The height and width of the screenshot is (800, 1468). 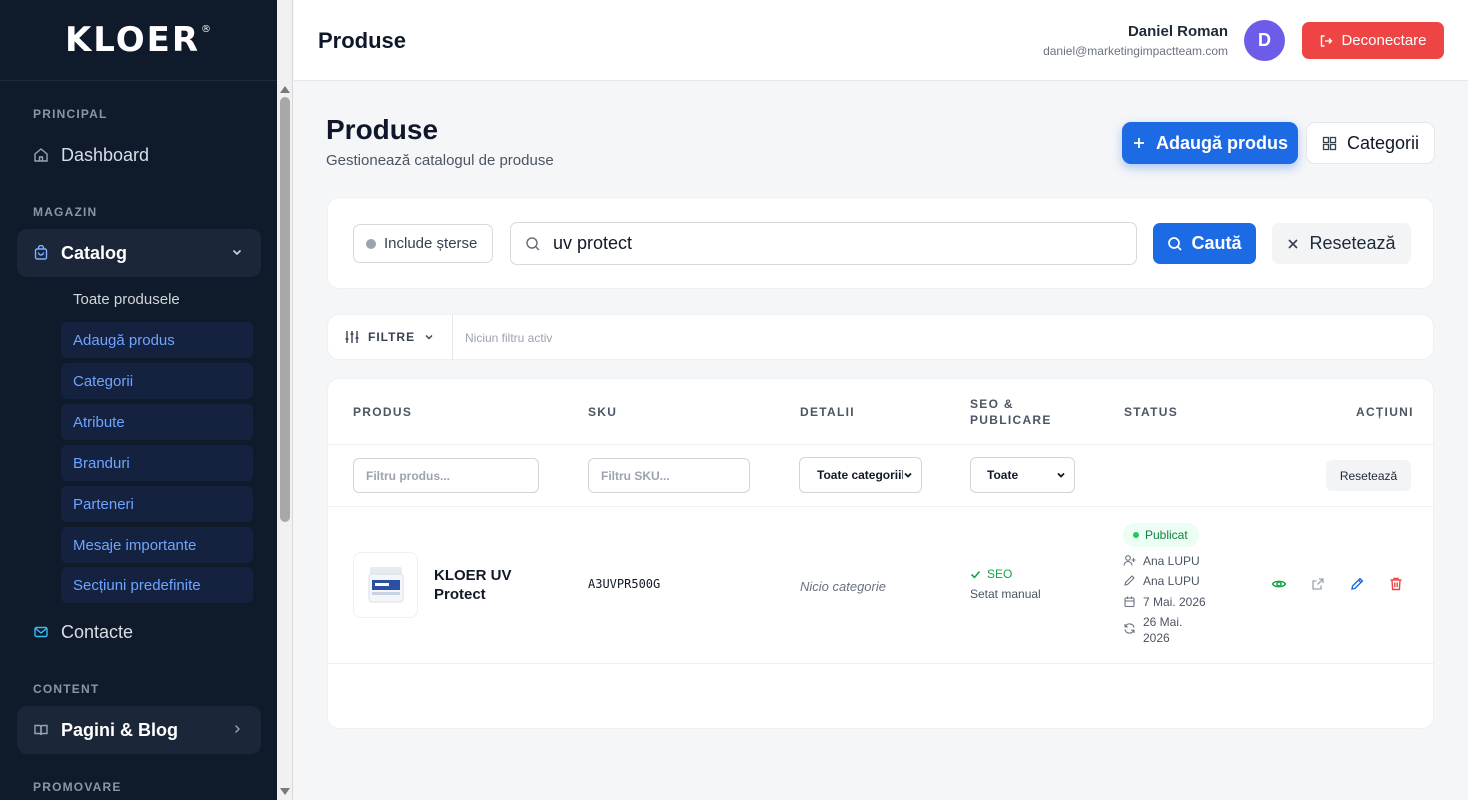 What do you see at coordinates (1368, 475) in the screenshot?
I see `reset-filters-button: Resetează` at bounding box center [1368, 475].